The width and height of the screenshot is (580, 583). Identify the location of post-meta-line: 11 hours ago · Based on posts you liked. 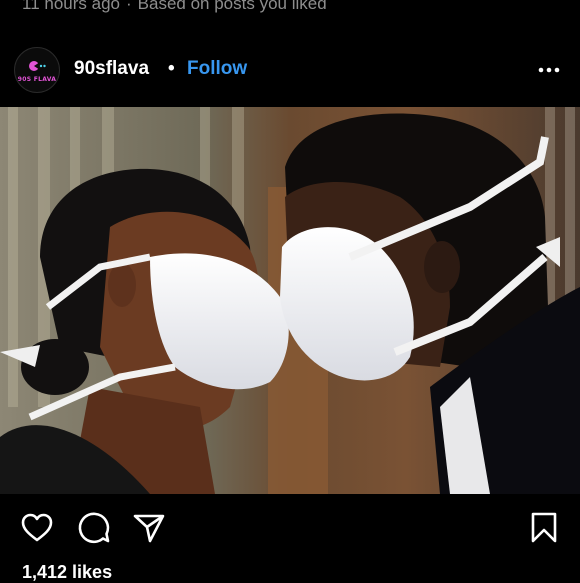
(174, 7).